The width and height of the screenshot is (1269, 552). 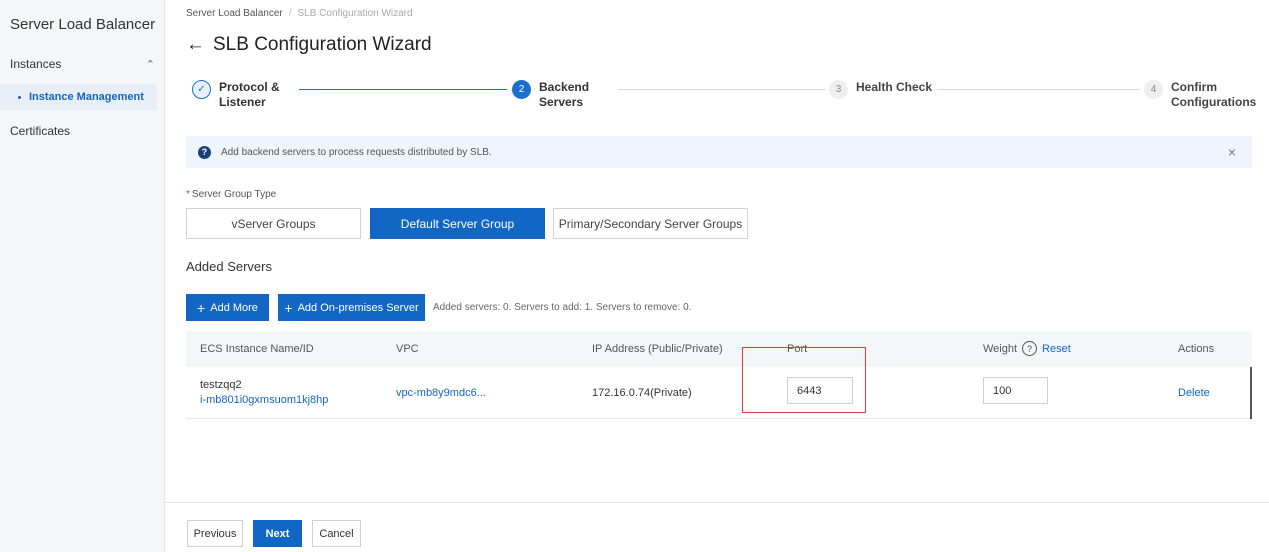 I want to click on sidebar-item-certificates: Certificates, so click(x=40, y=131).